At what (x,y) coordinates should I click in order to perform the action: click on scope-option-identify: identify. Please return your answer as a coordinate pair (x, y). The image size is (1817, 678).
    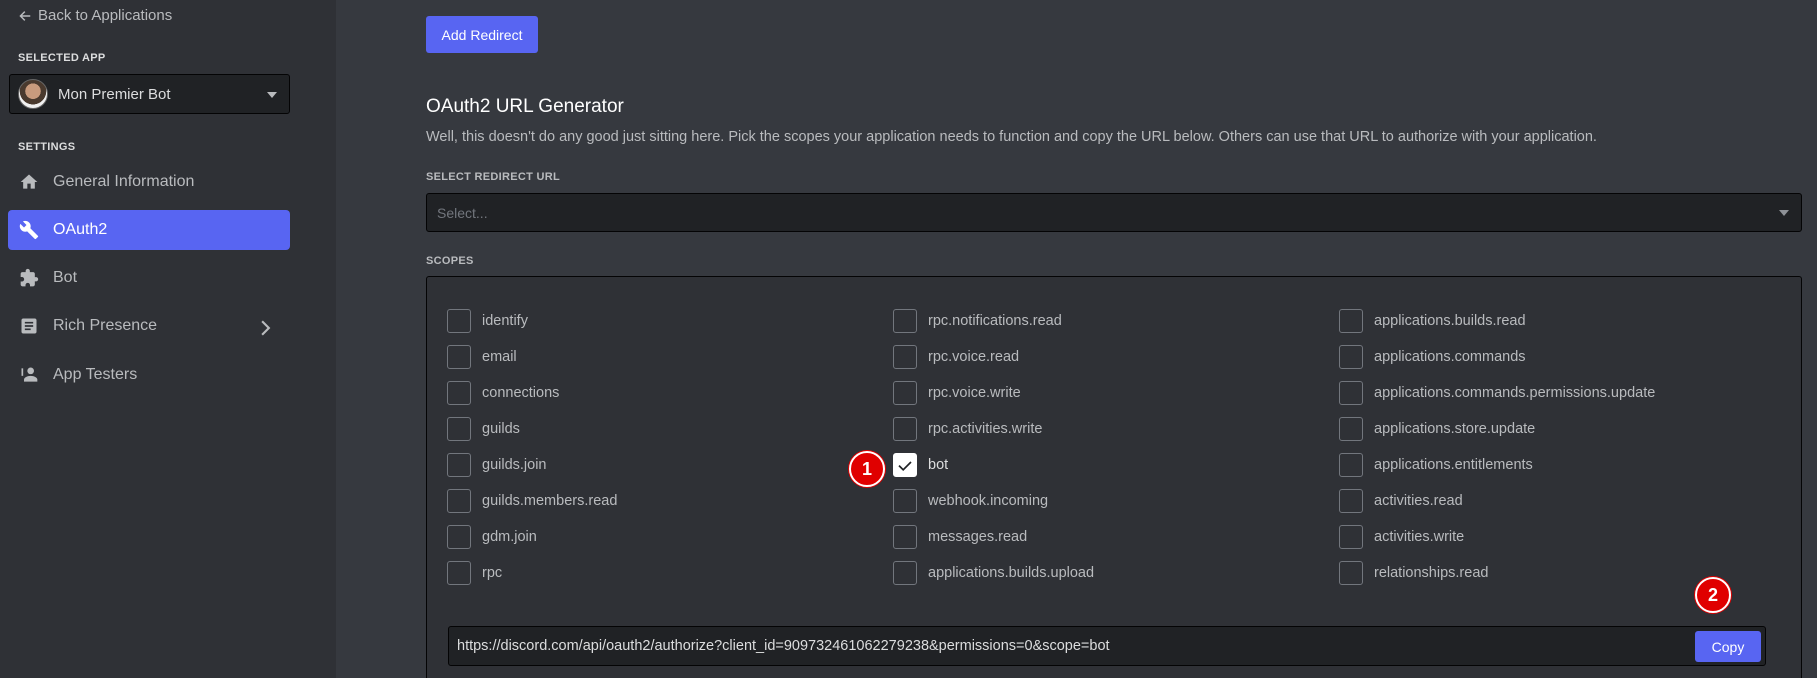
    Looking at the image, I should click on (487, 321).